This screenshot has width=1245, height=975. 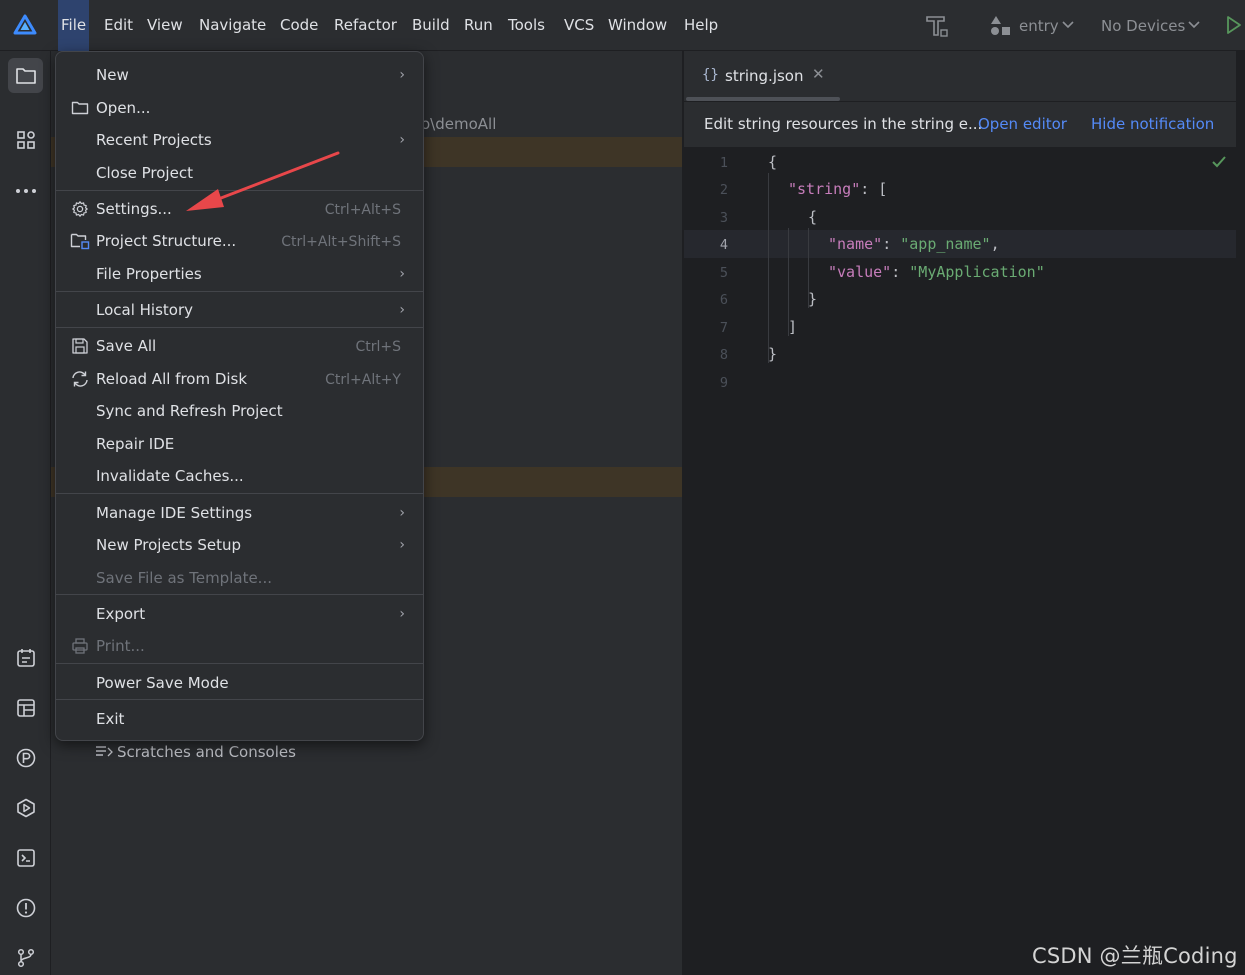 What do you see at coordinates (239, 444) in the screenshot?
I see `menu-item-repair-ide: Repair IDE` at bounding box center [239, 444].